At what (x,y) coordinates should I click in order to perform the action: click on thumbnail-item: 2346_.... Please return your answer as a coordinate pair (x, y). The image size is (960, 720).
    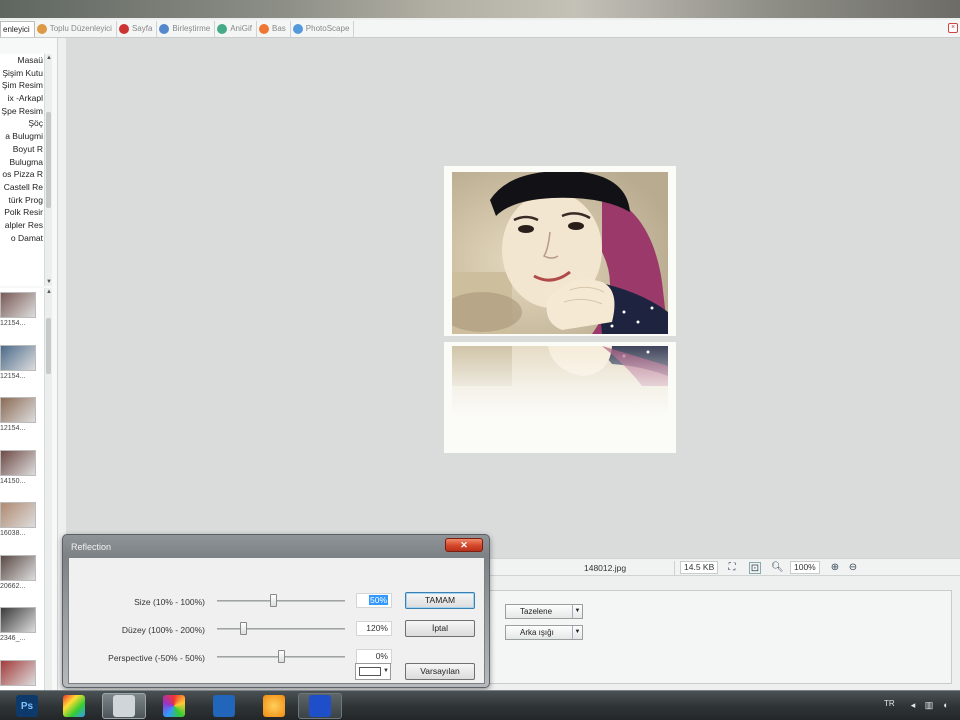
    Looking at the image, I should click on (22, 629).